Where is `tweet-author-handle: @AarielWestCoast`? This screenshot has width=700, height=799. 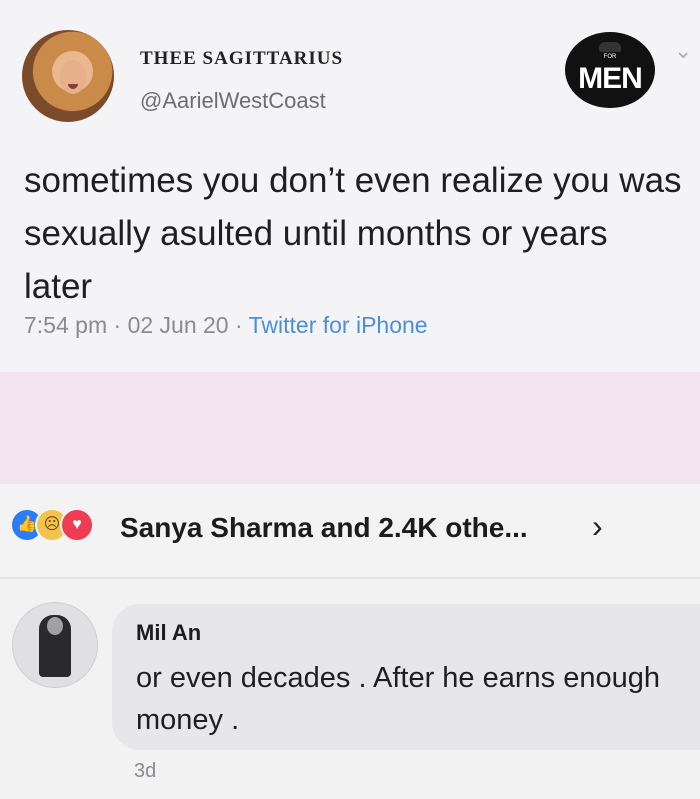
tweet-author-handle: @AarielWestCoast is located at coordinates (233, 101).